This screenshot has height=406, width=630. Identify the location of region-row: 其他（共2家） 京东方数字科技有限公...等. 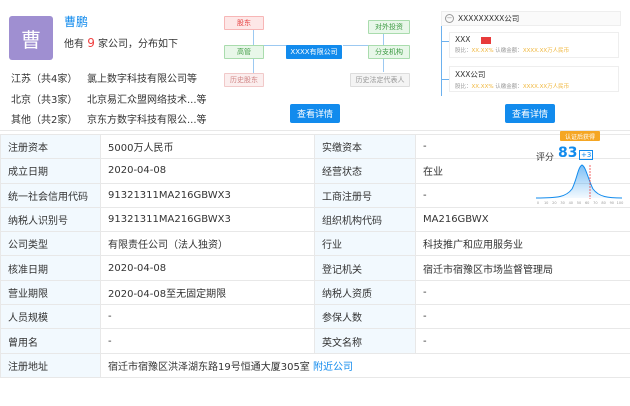
(109, 118).